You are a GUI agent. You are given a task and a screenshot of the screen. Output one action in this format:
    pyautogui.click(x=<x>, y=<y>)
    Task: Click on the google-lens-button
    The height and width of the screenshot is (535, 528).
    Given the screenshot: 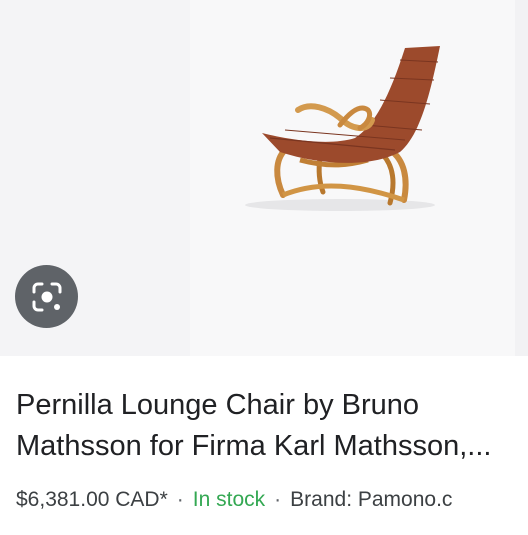 What is the action you would take?
    pyautogui.click(x=46, y=296)
    